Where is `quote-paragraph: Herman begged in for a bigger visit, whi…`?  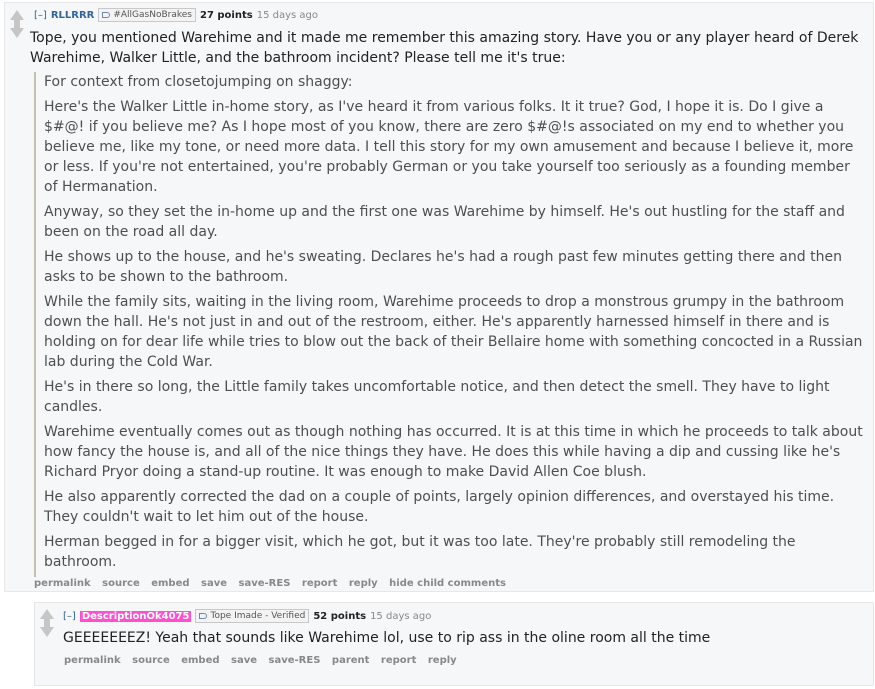 quote-paragraph: Herman begged in for a bigger visit, whi… is located at coordinates (420, 552).